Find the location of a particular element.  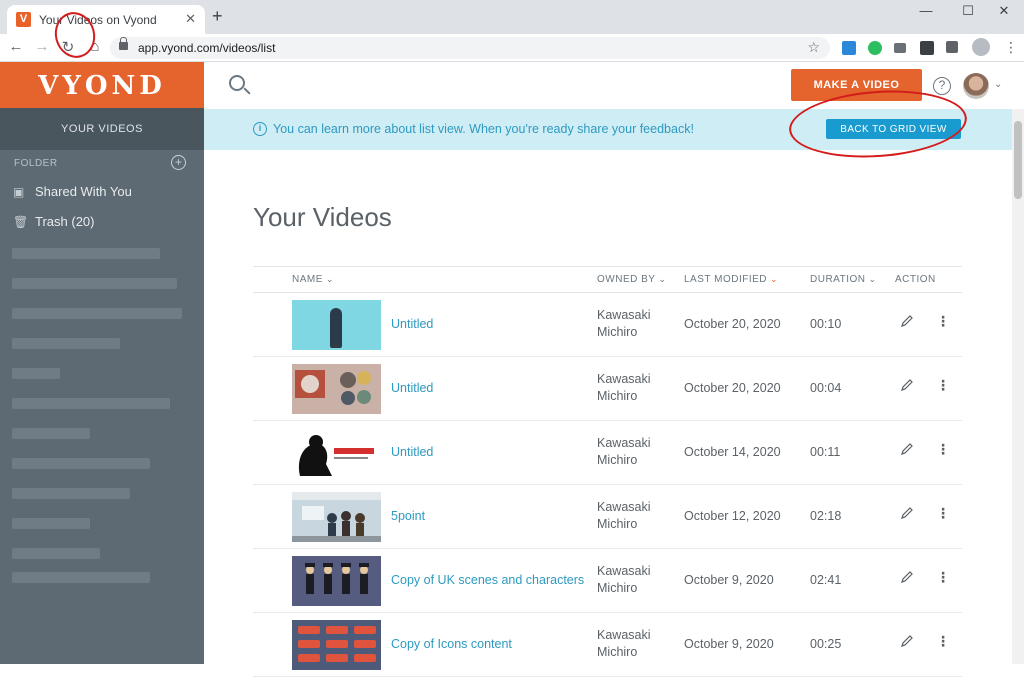

column-action: ACTION is located at coordinates (915, 279).